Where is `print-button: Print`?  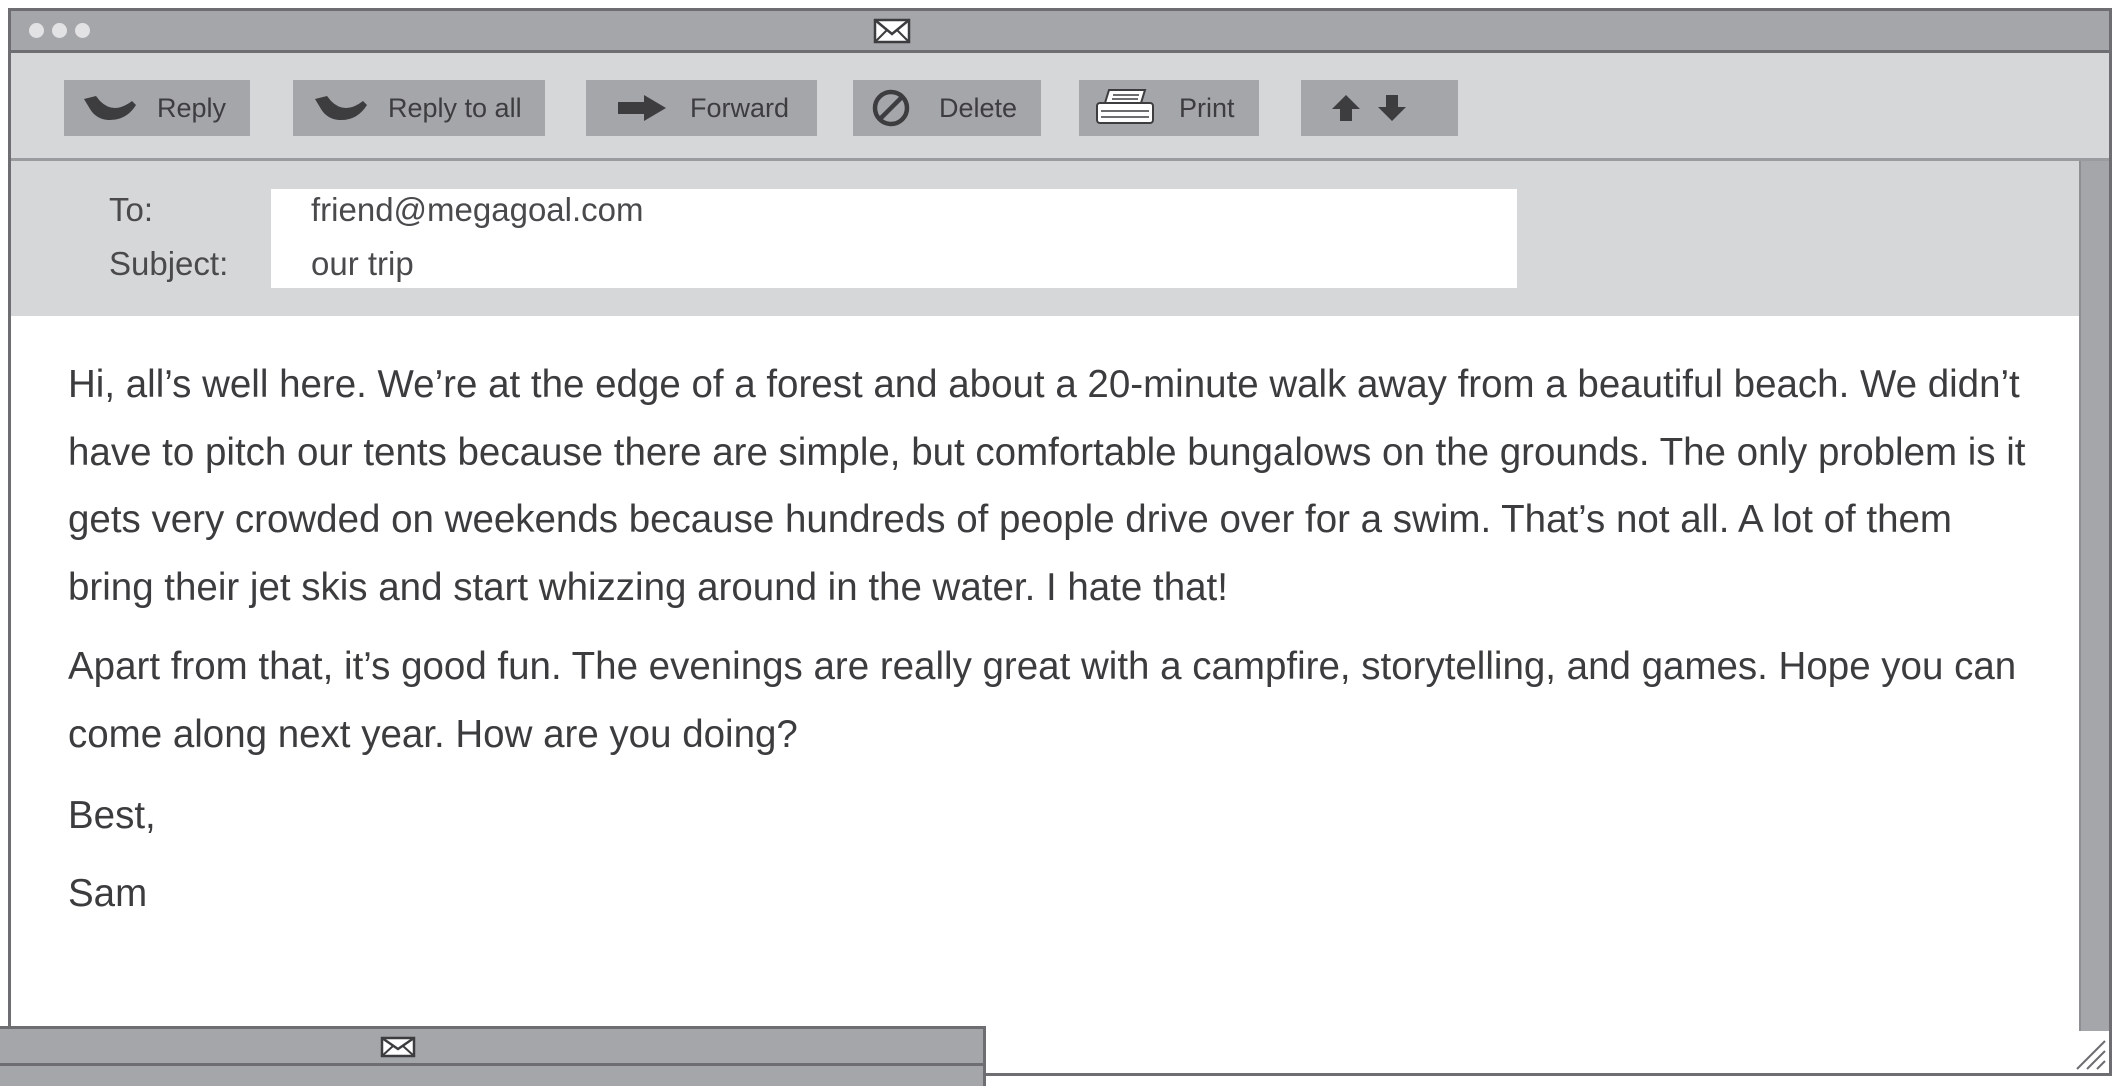
print-button: Print is located at coordinates (1169, 108).